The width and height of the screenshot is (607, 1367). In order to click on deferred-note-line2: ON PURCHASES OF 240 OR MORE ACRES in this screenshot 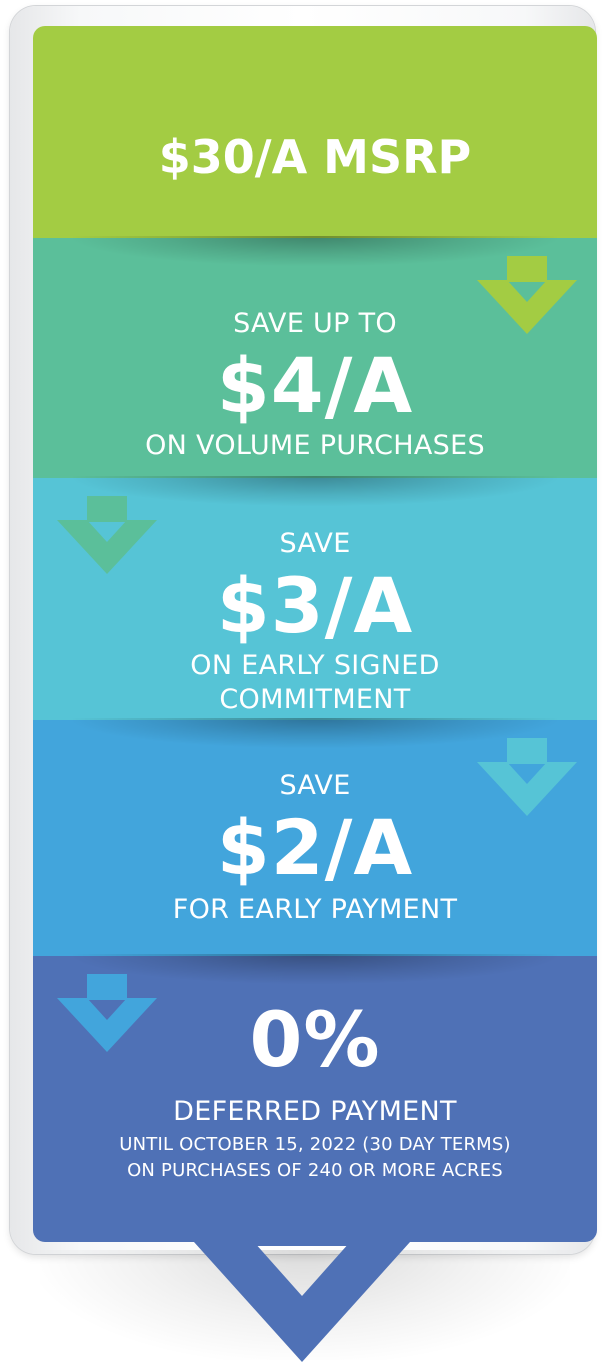, I will do `click(315, 1170)`.